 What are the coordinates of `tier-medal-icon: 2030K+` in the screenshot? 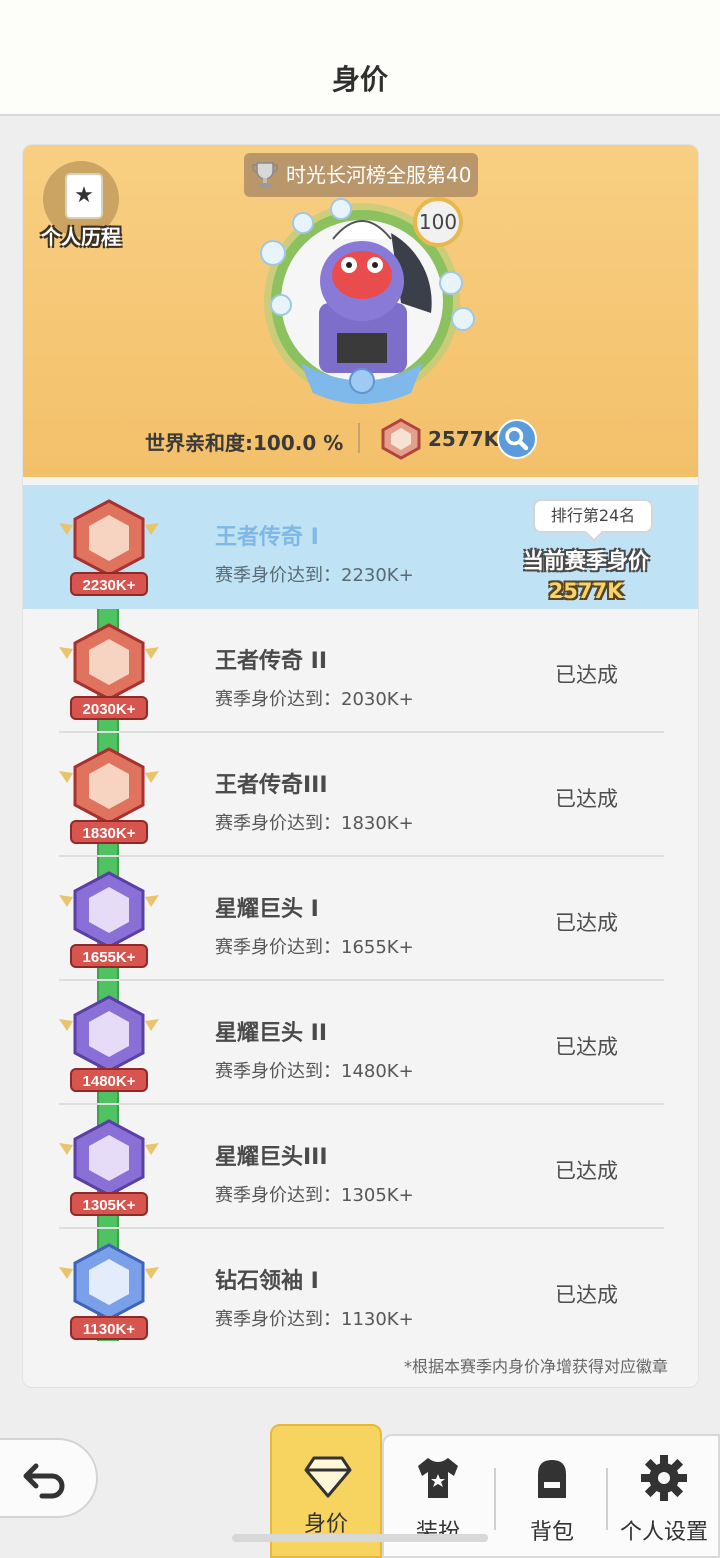 It's located at (109, 671).